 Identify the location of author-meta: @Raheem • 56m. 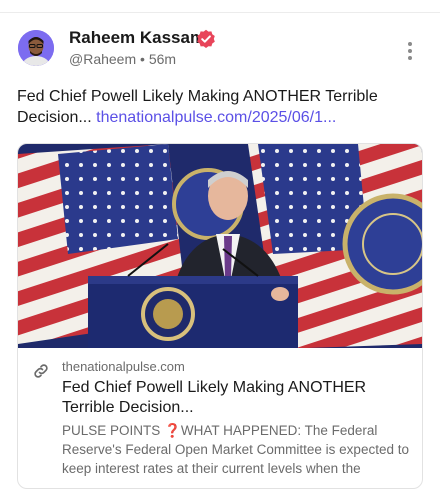
(122, 59).